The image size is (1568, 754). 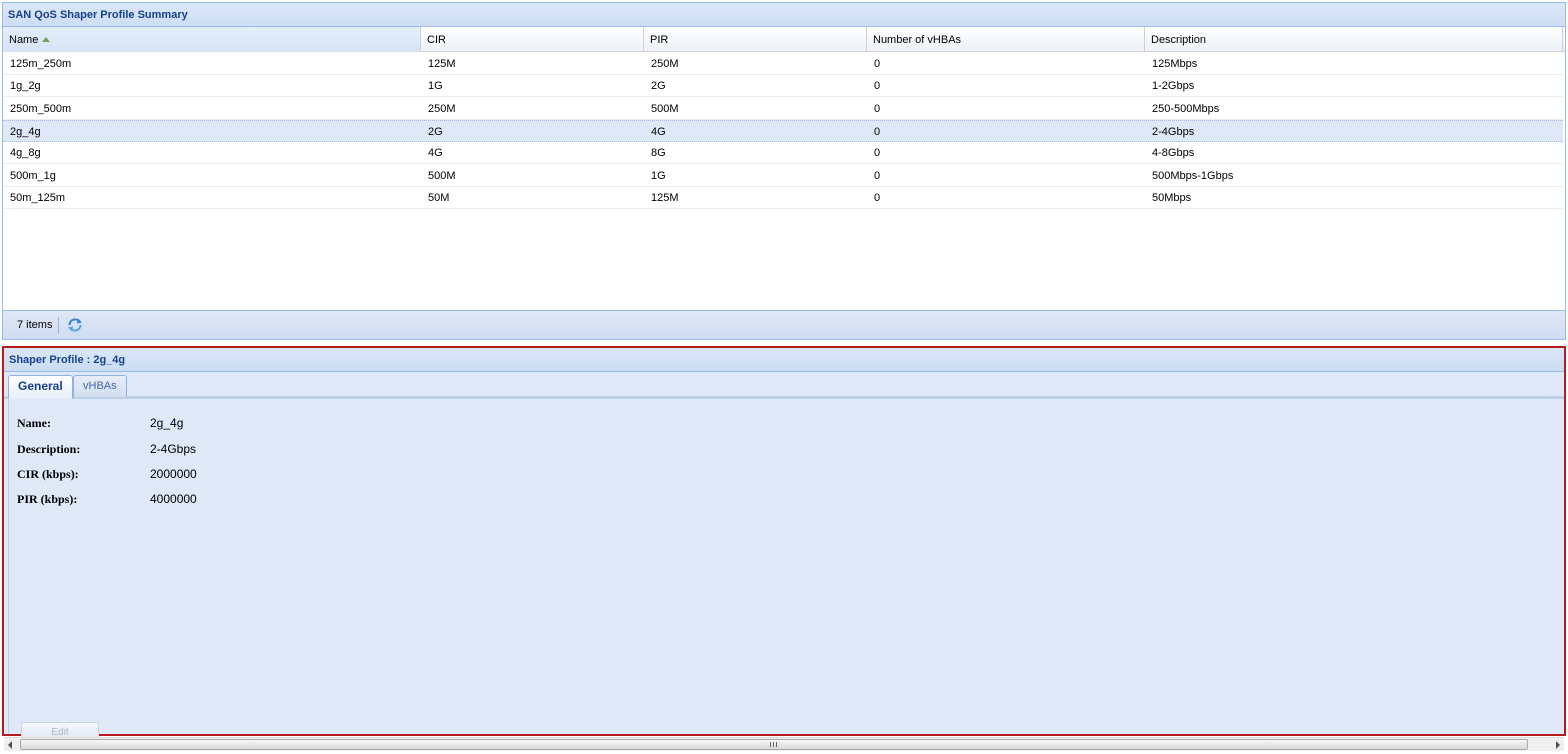 I want to click on table-row: 50m_125m 50M 125M 0 50Mbps, so click(x=783, y=198).